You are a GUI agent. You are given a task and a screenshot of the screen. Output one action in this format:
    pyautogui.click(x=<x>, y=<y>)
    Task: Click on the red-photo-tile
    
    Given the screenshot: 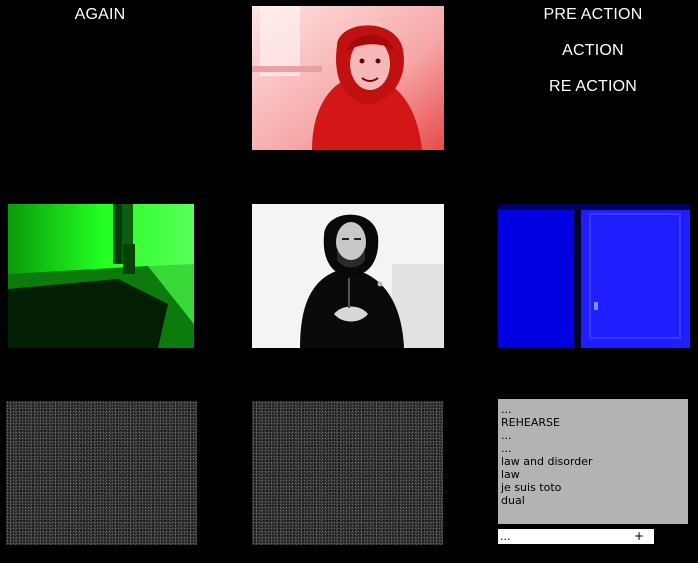 What is the action you would take?
    pyautogui.click(x=348, y=78)
    